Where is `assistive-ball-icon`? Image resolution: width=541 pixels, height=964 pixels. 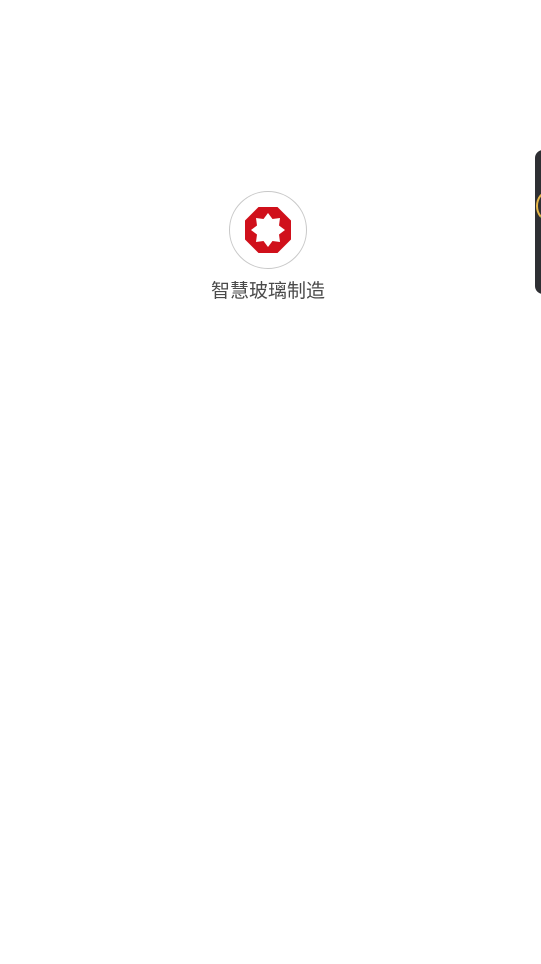 assistive-ball-icon is located at coordinates (538, 206).